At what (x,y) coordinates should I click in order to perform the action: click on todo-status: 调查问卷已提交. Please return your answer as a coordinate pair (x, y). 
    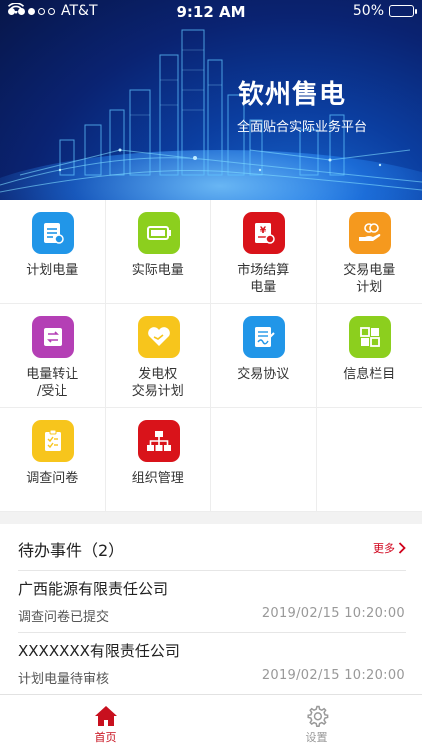
    Looking at the image, I should click on (64, 617).